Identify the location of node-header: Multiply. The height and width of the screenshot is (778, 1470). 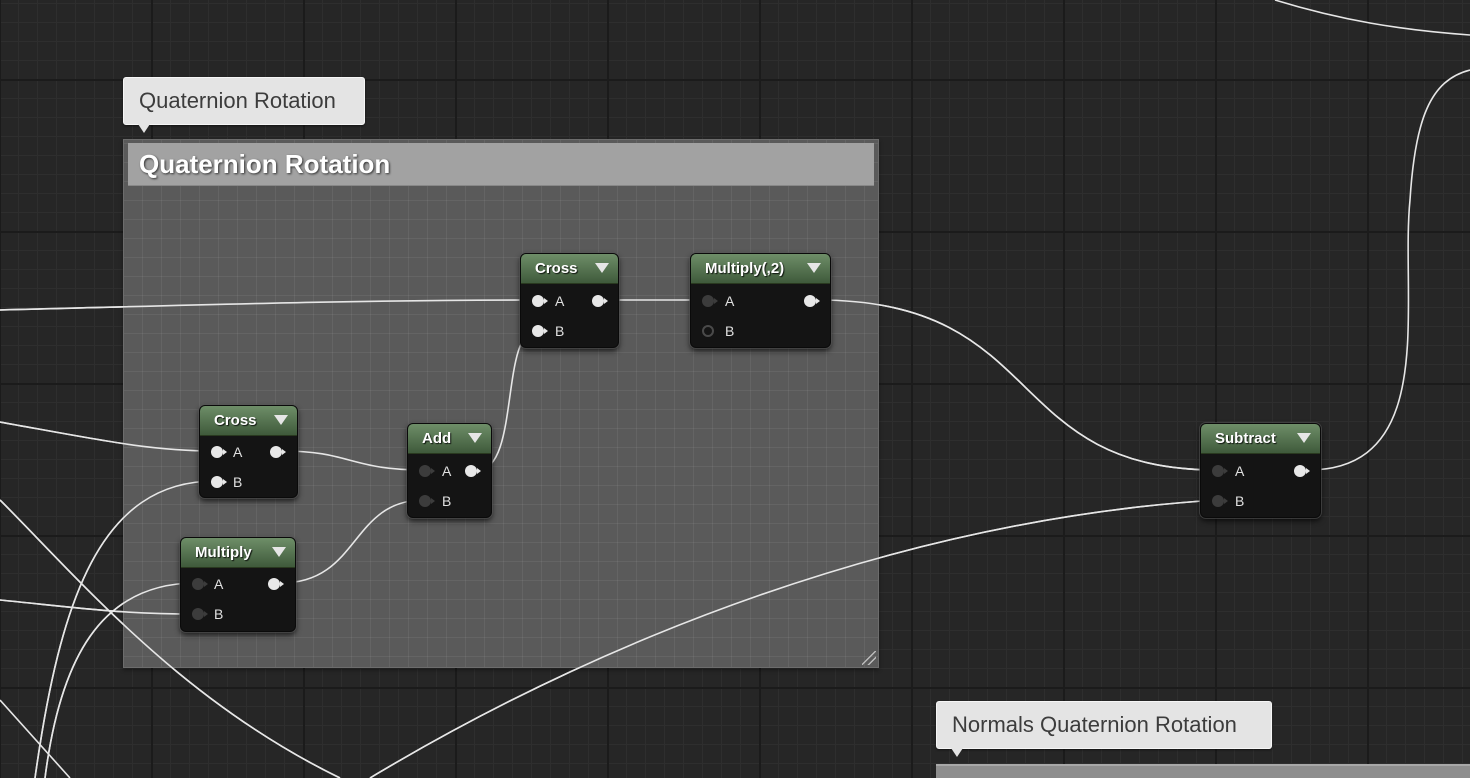
(238, 553).